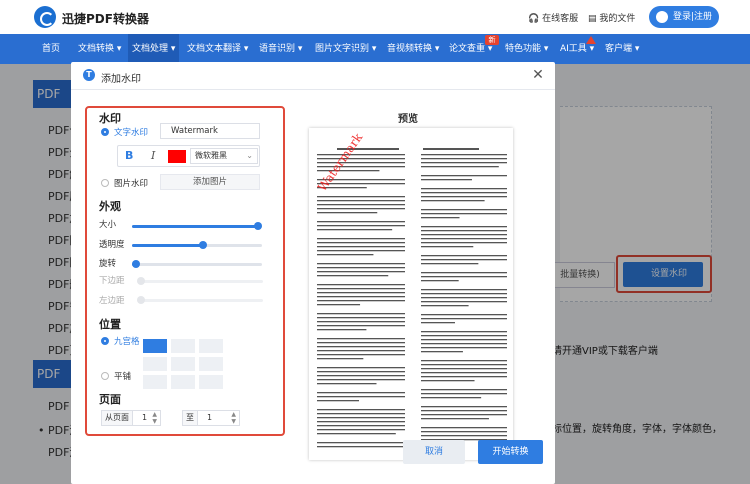  Describe the element at coordinates (153, 155) in the screenshot. I see `italic-button: I` at that location.